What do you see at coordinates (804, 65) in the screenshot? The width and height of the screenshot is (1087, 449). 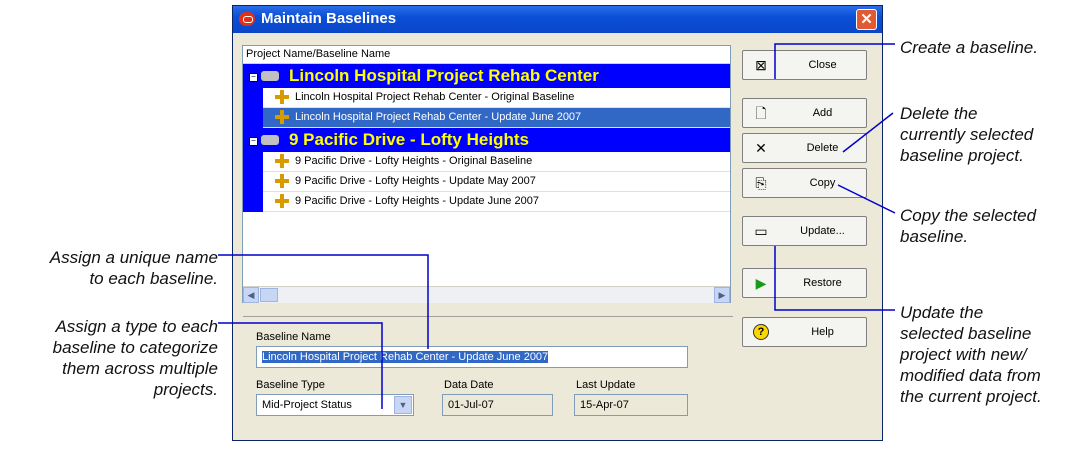 I see `close-button: ⊠ Close` at bounding box center [804, 65].